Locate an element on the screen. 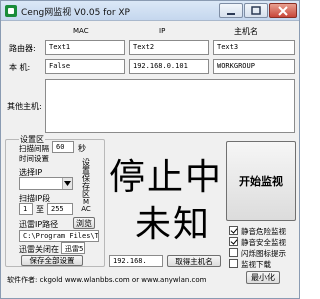  column-header-mac: MAC is located at coordinates (81, 31).